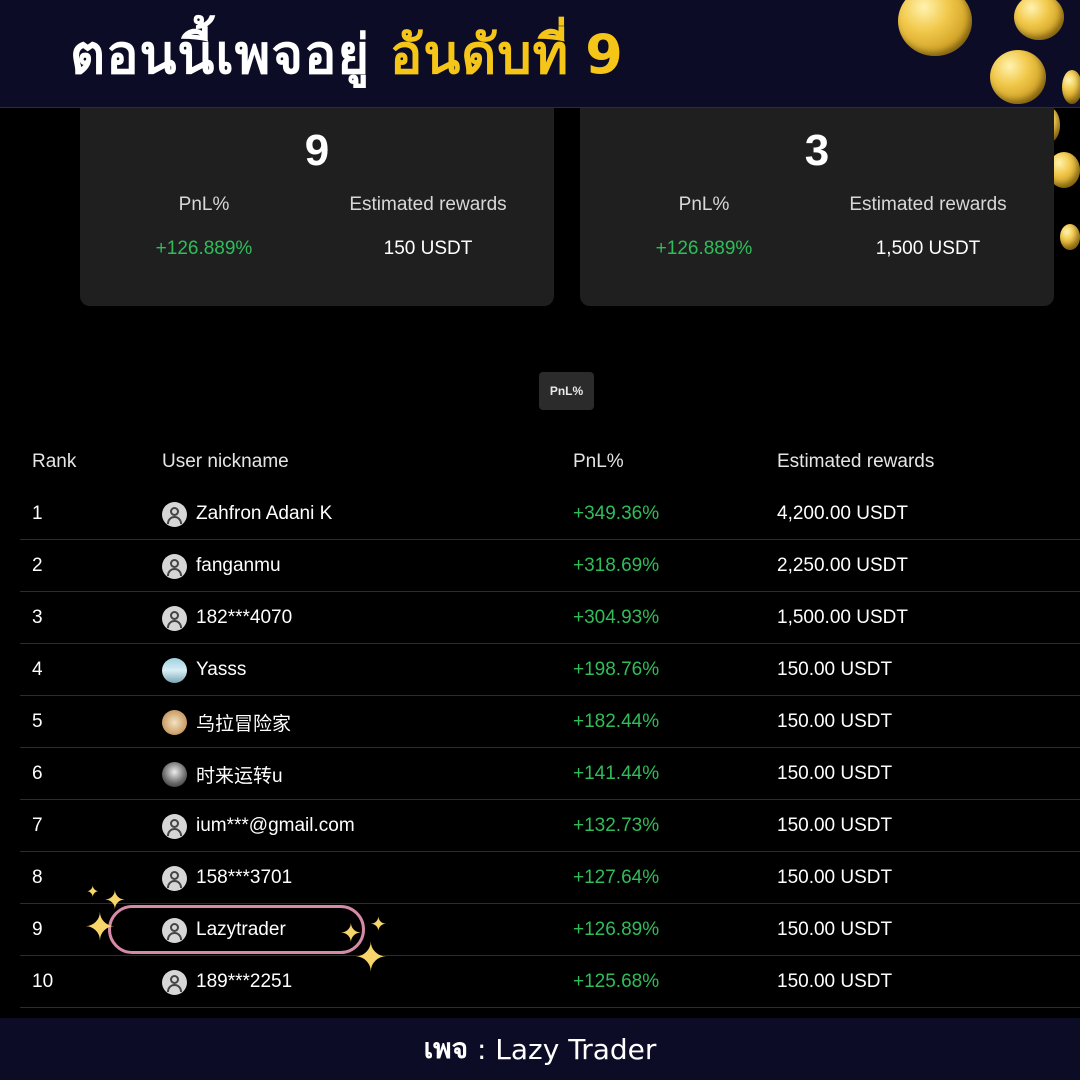 The height and width of the screenshot is (1080, 1080). I want to click on banner-title-highlight: อันดับที่, so click(479, 54).